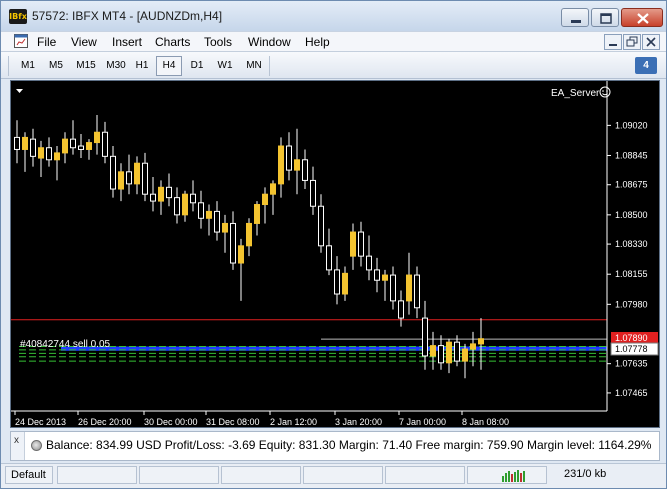  I want to click on x-tick-label: 31 Dec 08:00, so click(233, 422).